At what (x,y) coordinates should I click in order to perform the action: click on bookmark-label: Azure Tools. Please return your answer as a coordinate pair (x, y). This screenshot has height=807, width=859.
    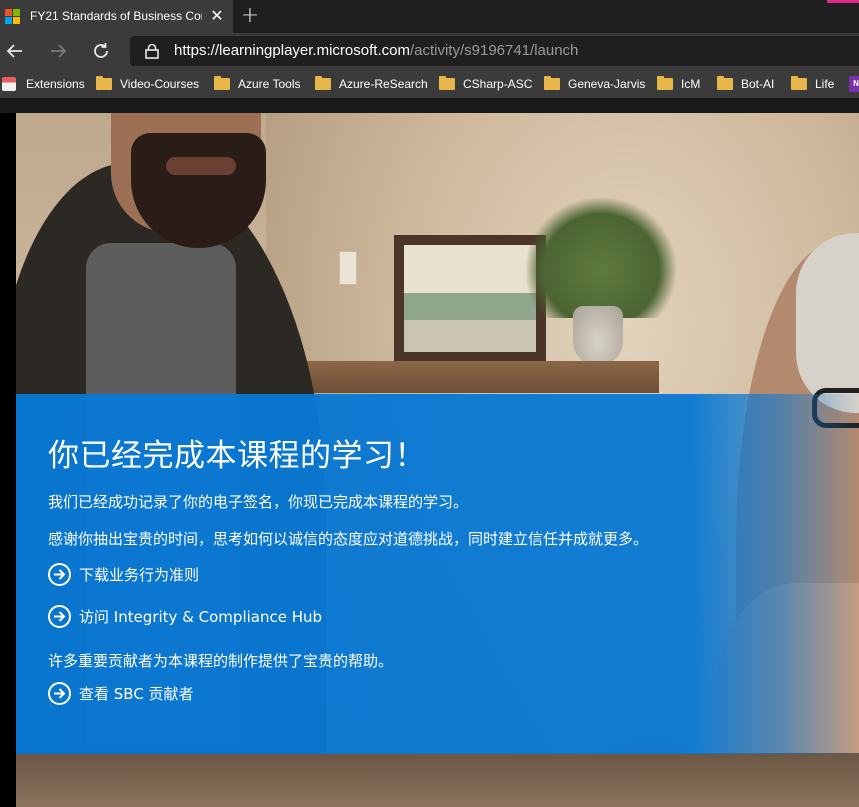
    Looking at the image, I should click on (269, 83).